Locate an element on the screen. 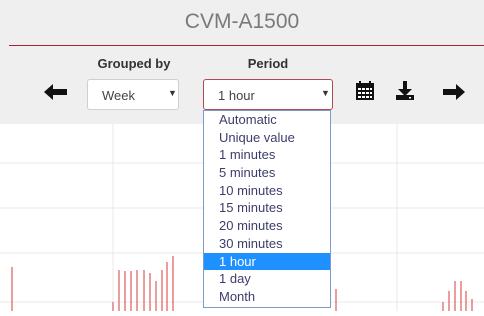 This screenshot has width=484, height=316. page-title: CVM-A1500 is located at coordinates (242, 21).